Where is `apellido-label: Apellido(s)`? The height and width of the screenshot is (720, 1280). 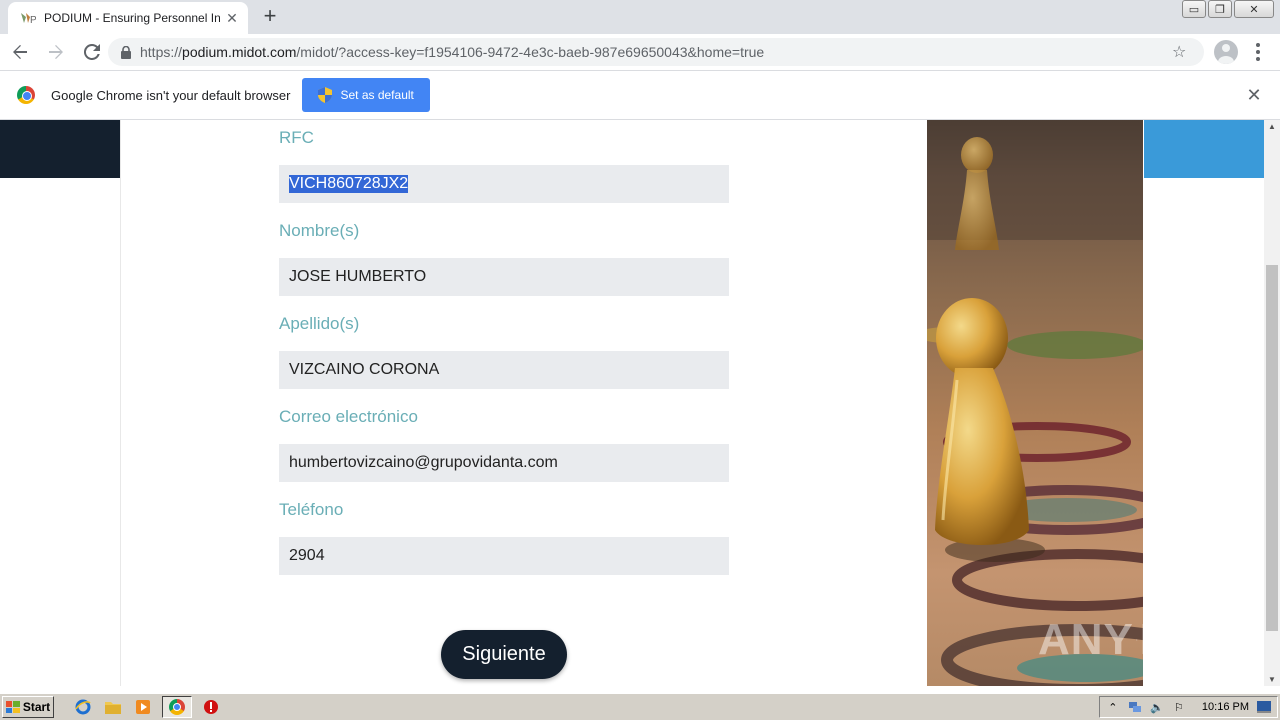 apellido-label: Apellido(s) is located at coordinates (319, 323).